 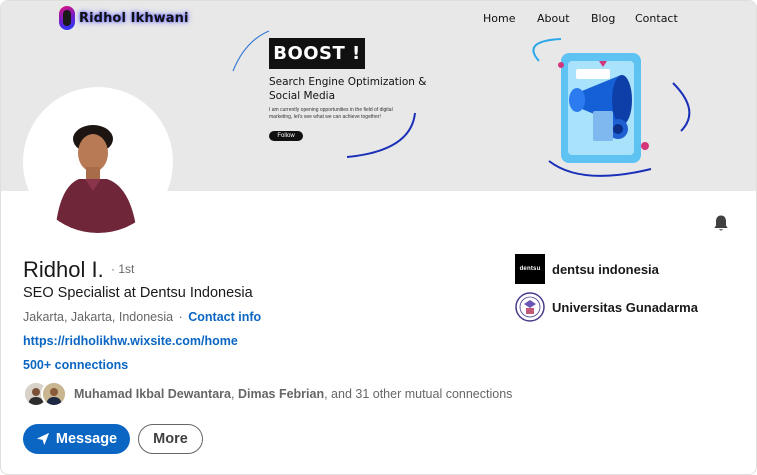 What do you see at coordinates (152, 394) in the screenshot?
I see `mutual-name-1: Muhamad Ikbal Dewantara` at bounding box center [152, 394].